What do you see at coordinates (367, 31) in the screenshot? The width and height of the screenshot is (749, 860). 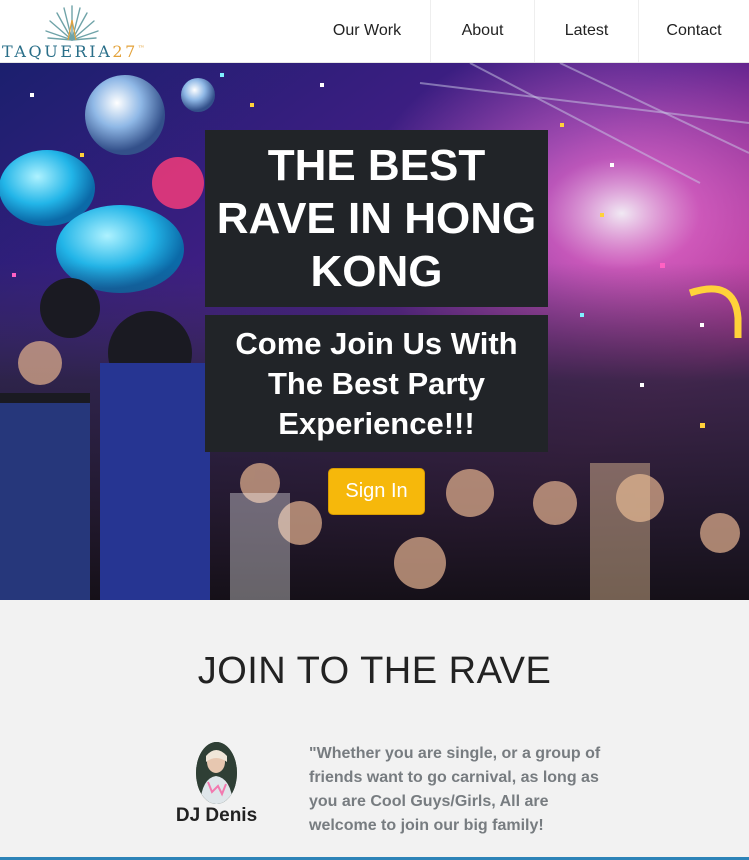 I see `nav-item-our-work: Our Work` at bounding box center [367, 31].